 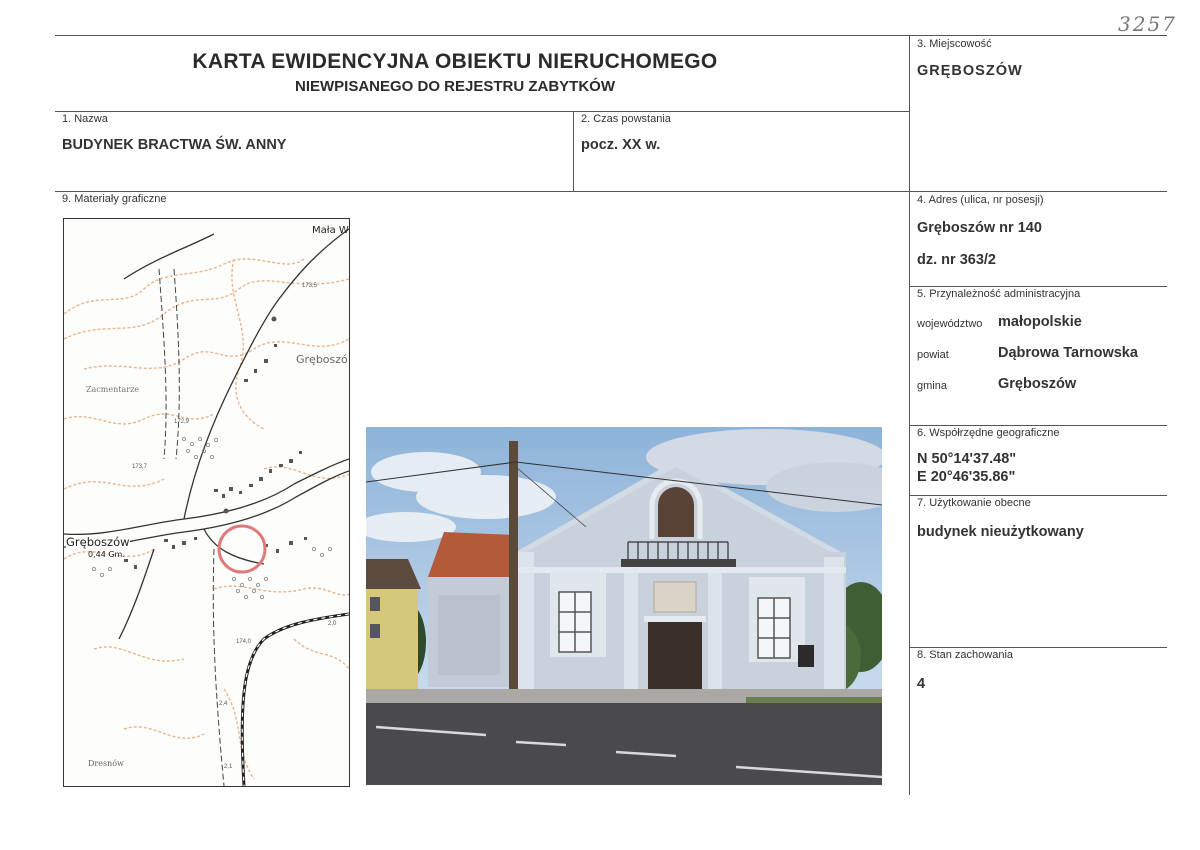 What do you see at coordinates (999, 294) in the screenshot?
I see `field-label-przynaleznosc: 5. Przynależność administracyjna` at bounding box center [999, 294].